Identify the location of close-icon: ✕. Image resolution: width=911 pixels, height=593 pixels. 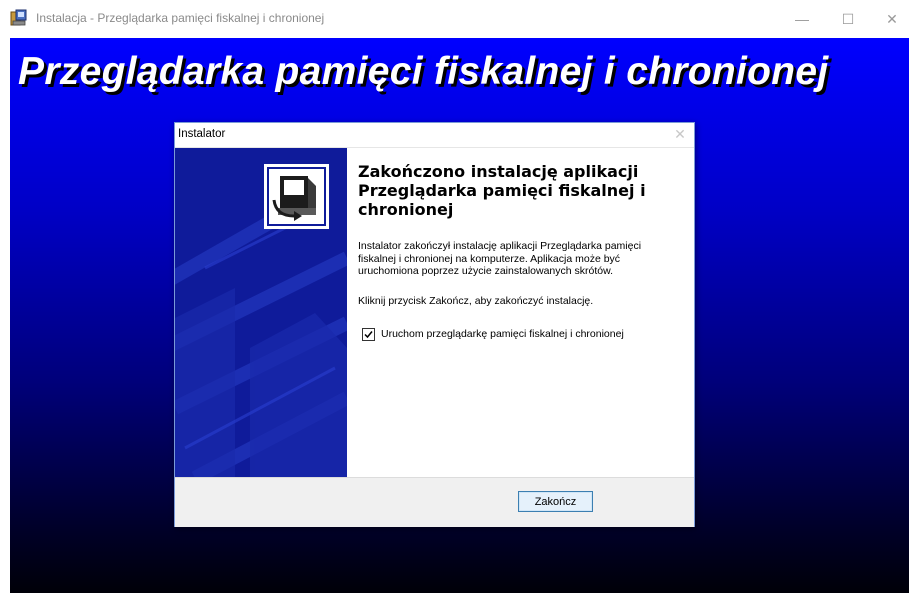
(892, 18).